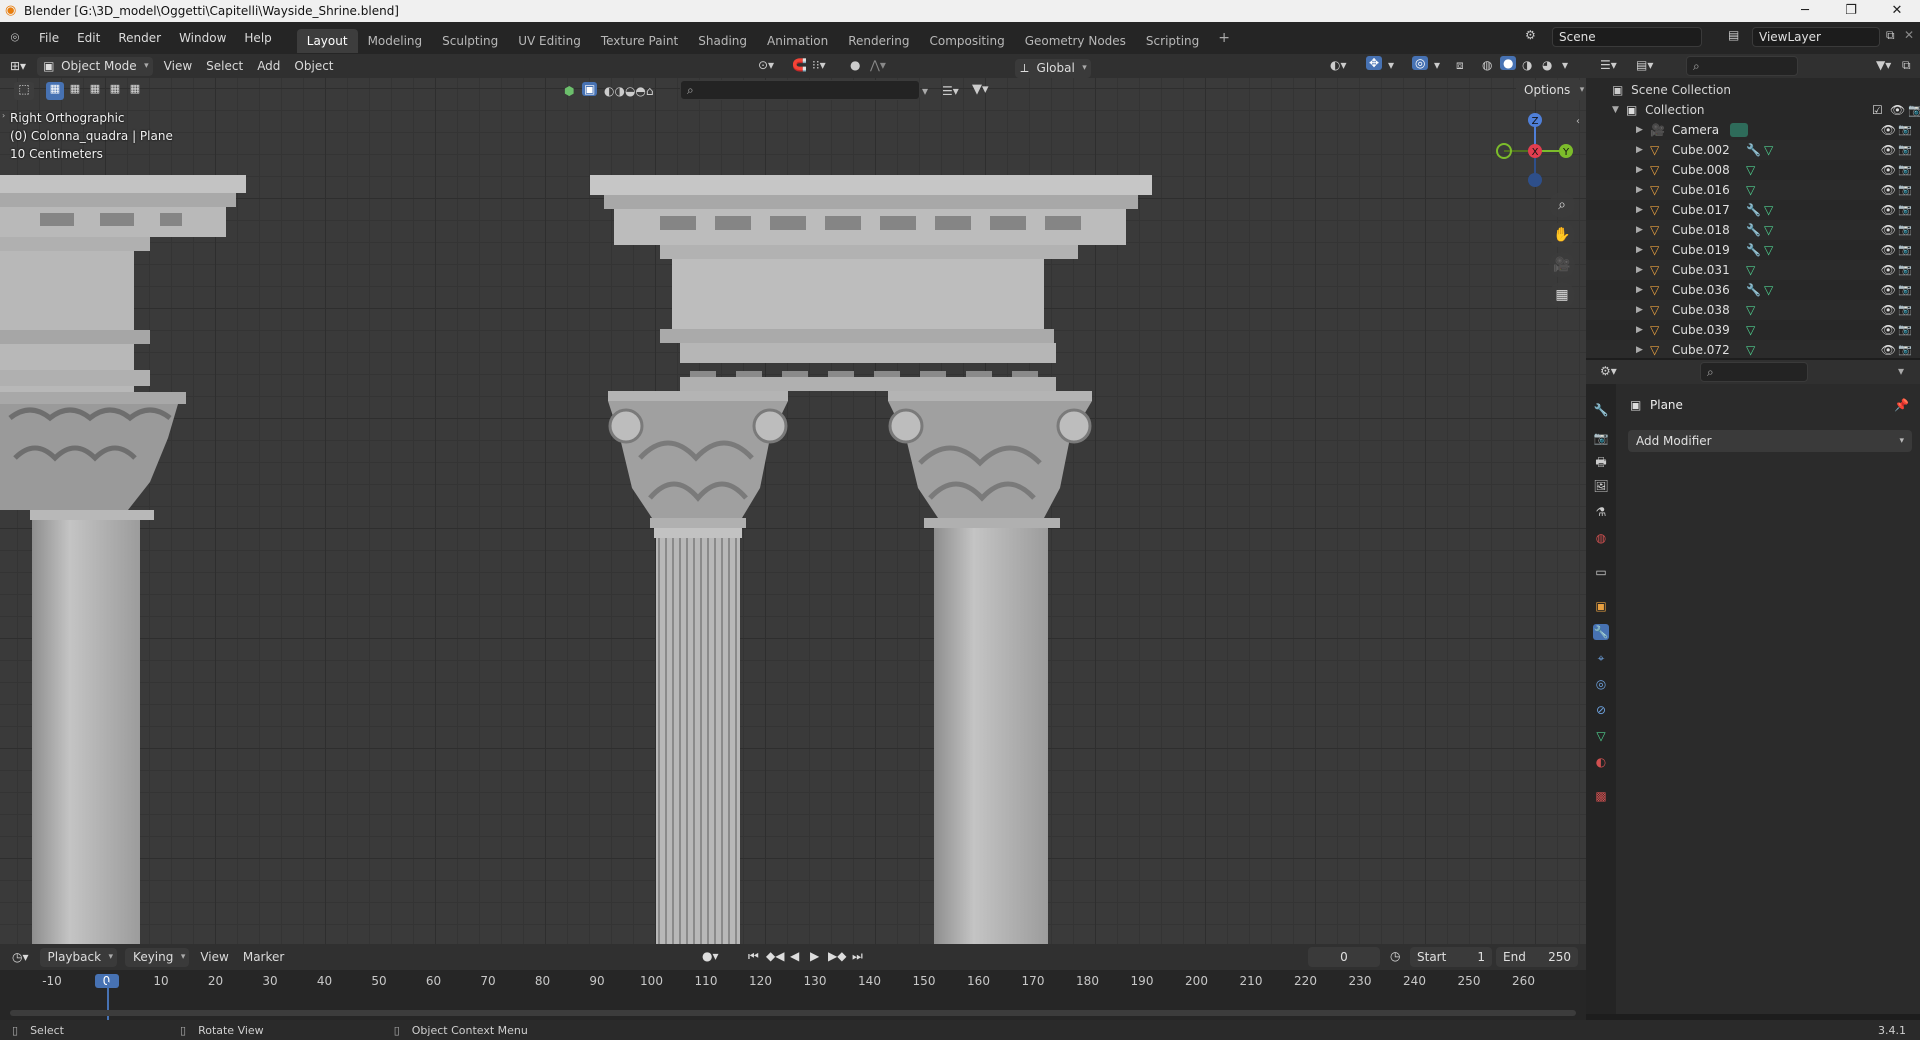 Image resolution: width=1920 pixels, height=1040 pixels. I want to click on outliner-row: ▶ ▽ Cube.018 🔧 ▽ 👁 📷, so click(1753, 230).